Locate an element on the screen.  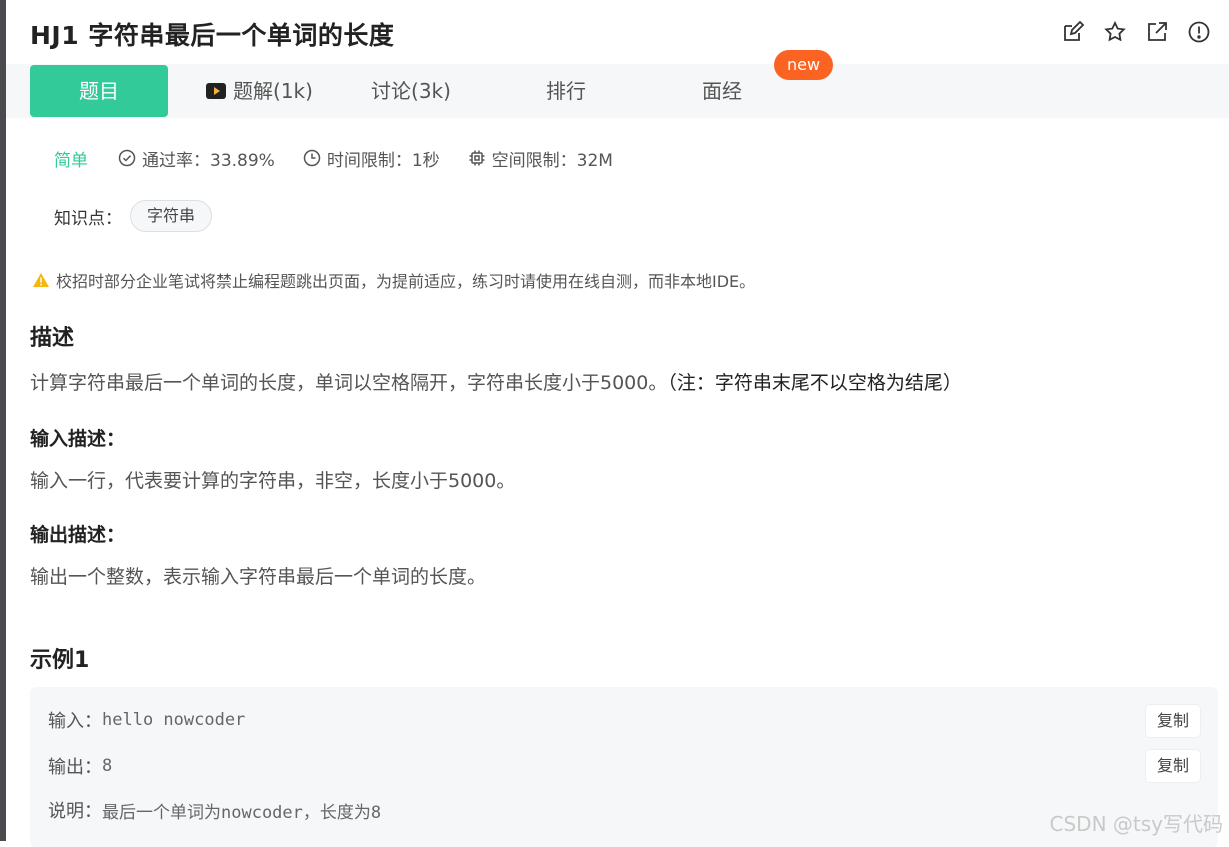
pass-rate: 通过率：33.89% is located at coordinates (196, 158).